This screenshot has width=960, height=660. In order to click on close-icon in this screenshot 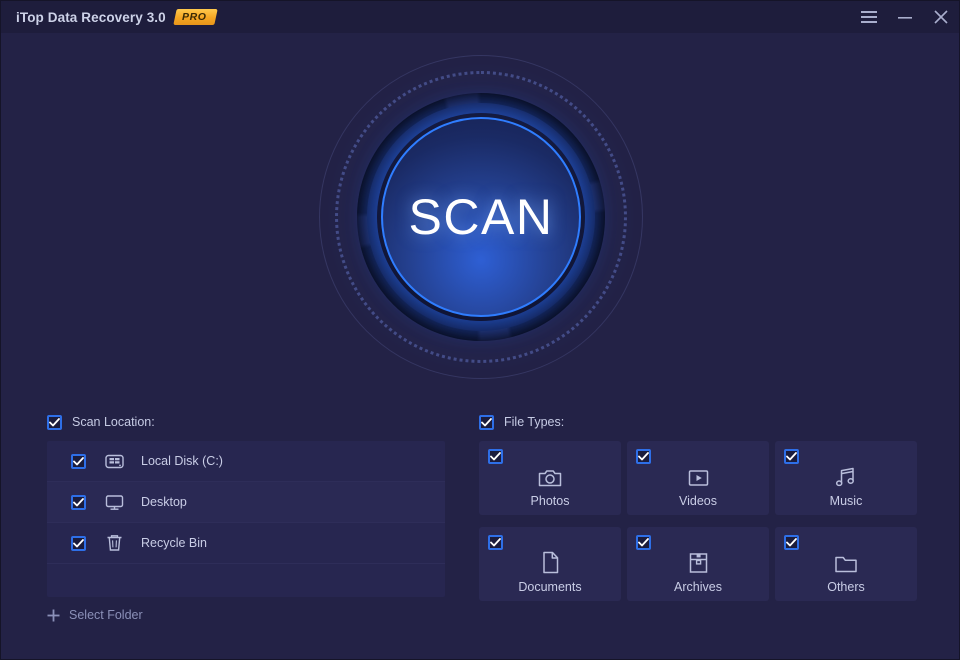, I will do `click(941, 17)`.